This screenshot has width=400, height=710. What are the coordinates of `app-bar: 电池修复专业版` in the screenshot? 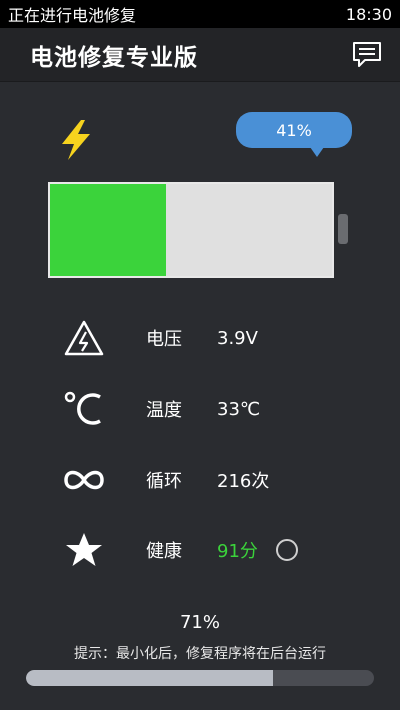 It's located at (200, 55).